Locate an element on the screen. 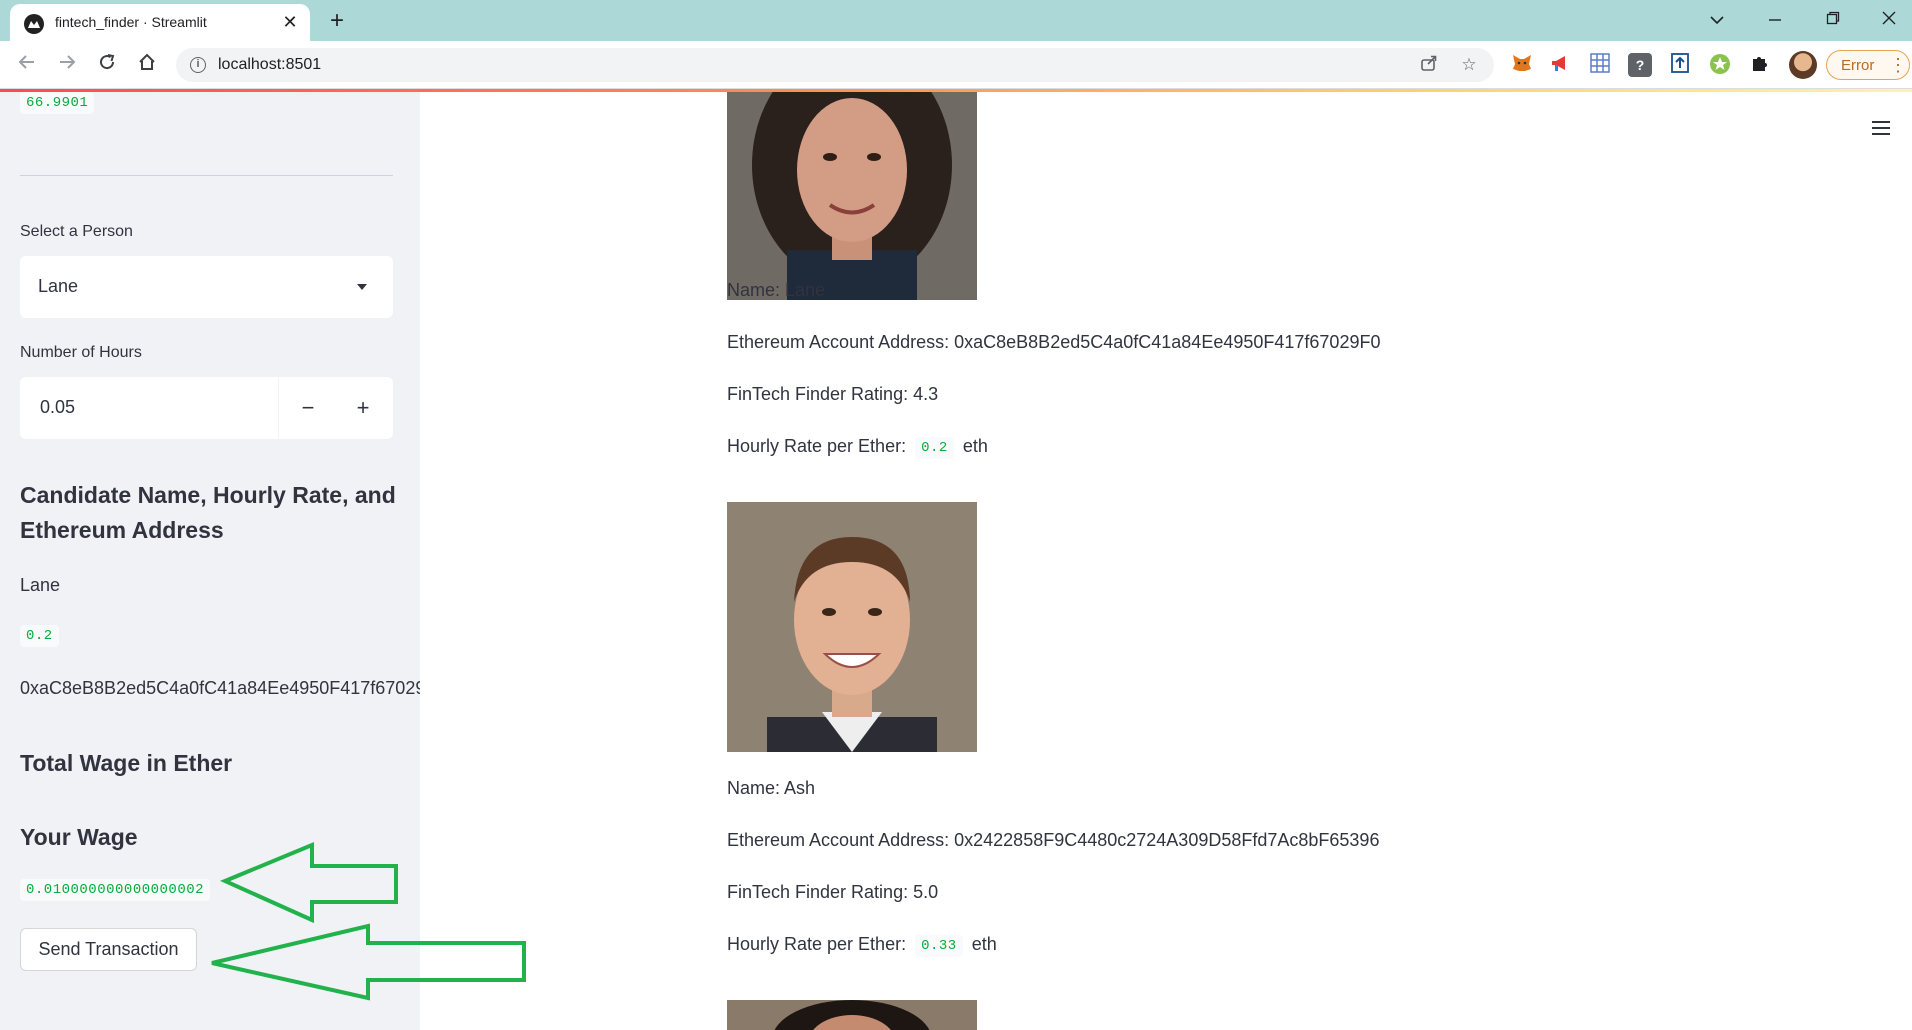 This screenshot has width=1912, height=1030. browser-tabbar: fintech_finder · Streamlit ✕ + is located at coordinates (956, 20).